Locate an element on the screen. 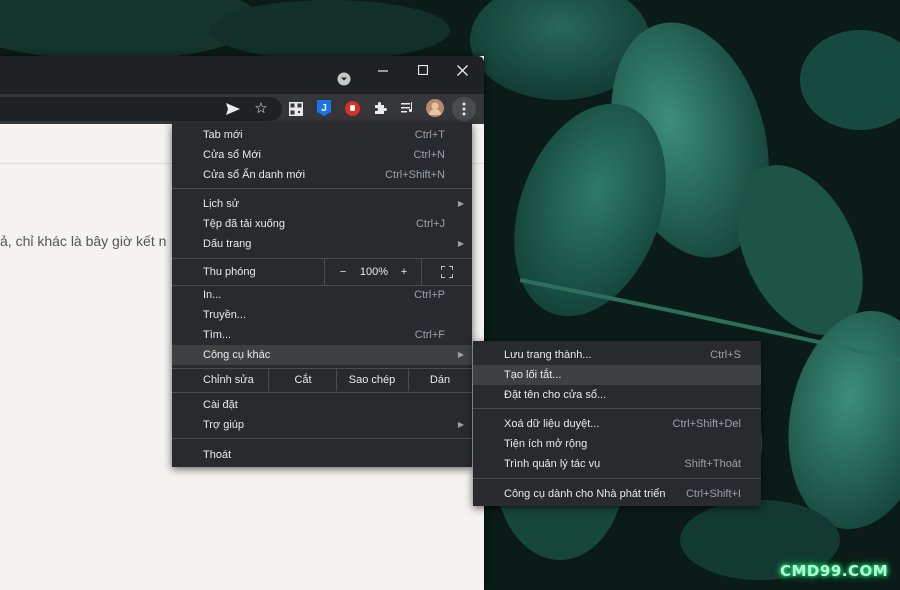  zoom-level: 100% is located at coordinates (374, 272).